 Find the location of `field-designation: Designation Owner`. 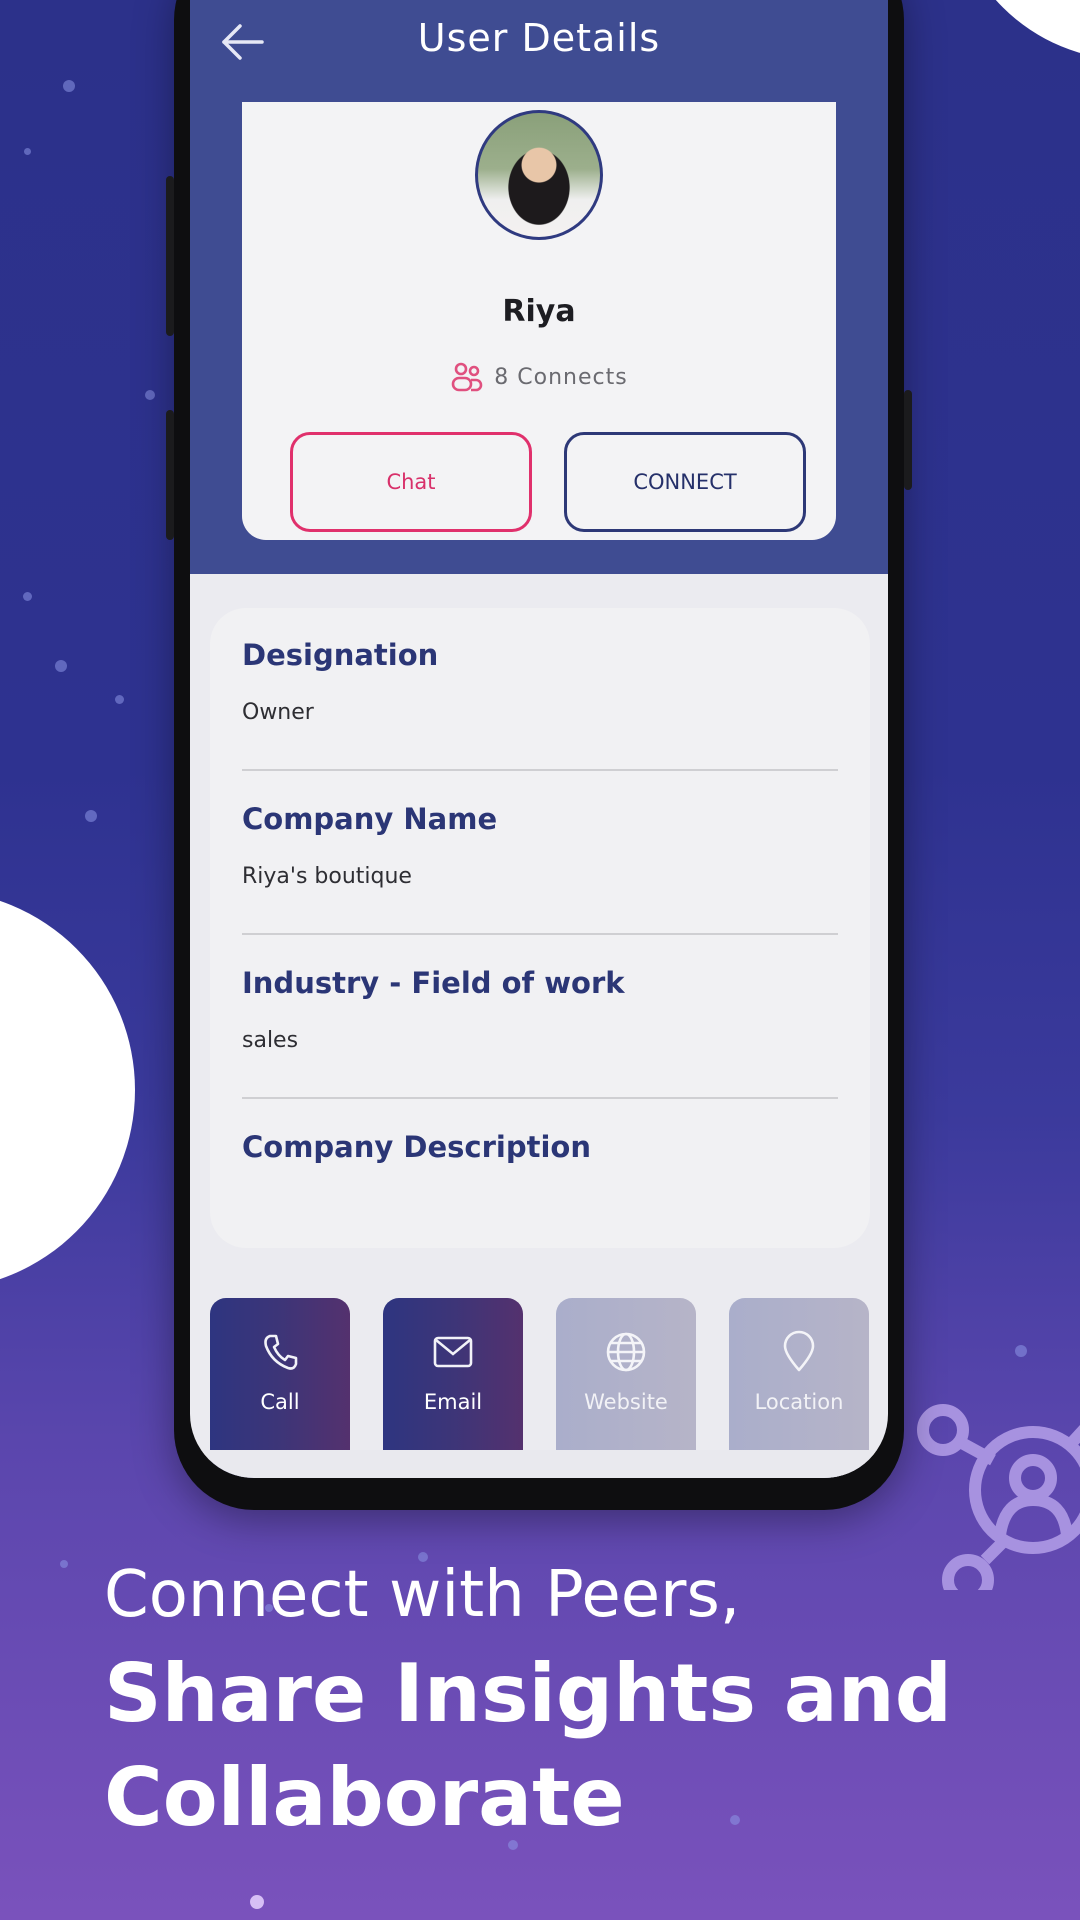

field-designation: Designation Owner is located at coordinates (540, 681).